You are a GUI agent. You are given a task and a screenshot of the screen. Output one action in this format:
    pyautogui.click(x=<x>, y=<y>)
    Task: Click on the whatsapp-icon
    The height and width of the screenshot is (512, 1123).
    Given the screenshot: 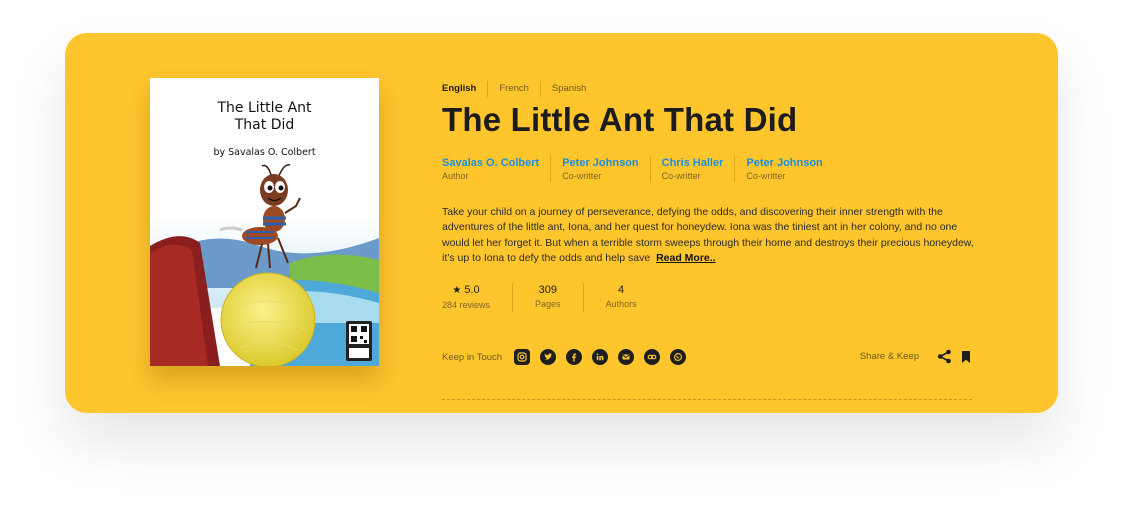 What is the action you would take?
    pyautogui.click(x=678, y=357)
    